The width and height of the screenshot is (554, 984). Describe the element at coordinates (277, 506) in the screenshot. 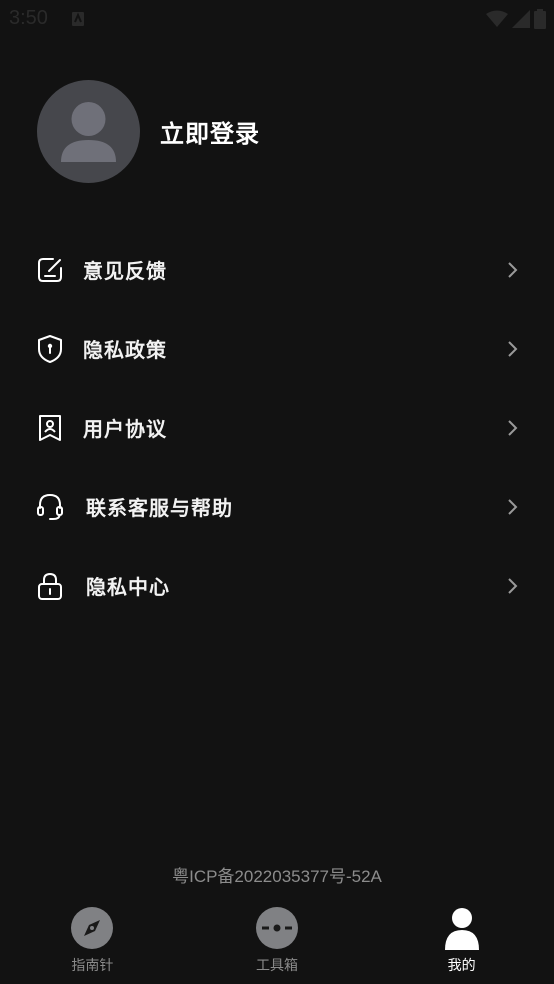

I see `menu-item-contact-support: 联系客服与帮助` at that location.